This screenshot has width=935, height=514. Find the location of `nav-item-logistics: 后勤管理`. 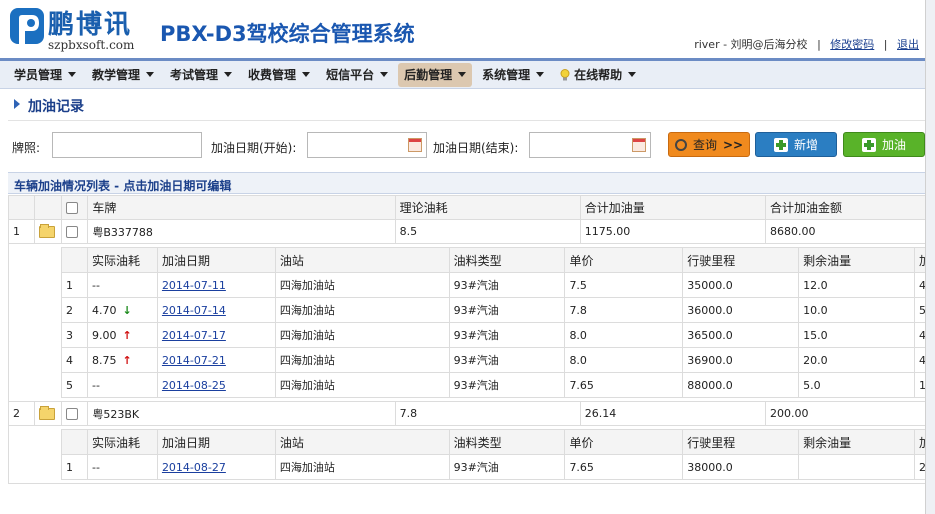

nav-item-logistics: 后勤管理 is located at coordinates (435, 74).